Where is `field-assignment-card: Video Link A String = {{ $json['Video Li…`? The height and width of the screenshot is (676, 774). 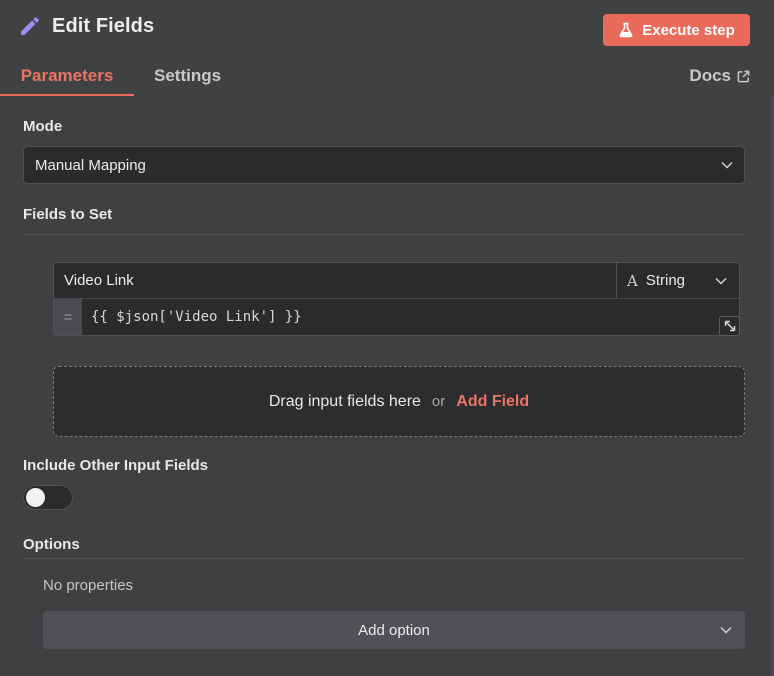 field-assignment-card: Video Link A String = {{ $json['Video Li… is located at coordinates (396, 299).